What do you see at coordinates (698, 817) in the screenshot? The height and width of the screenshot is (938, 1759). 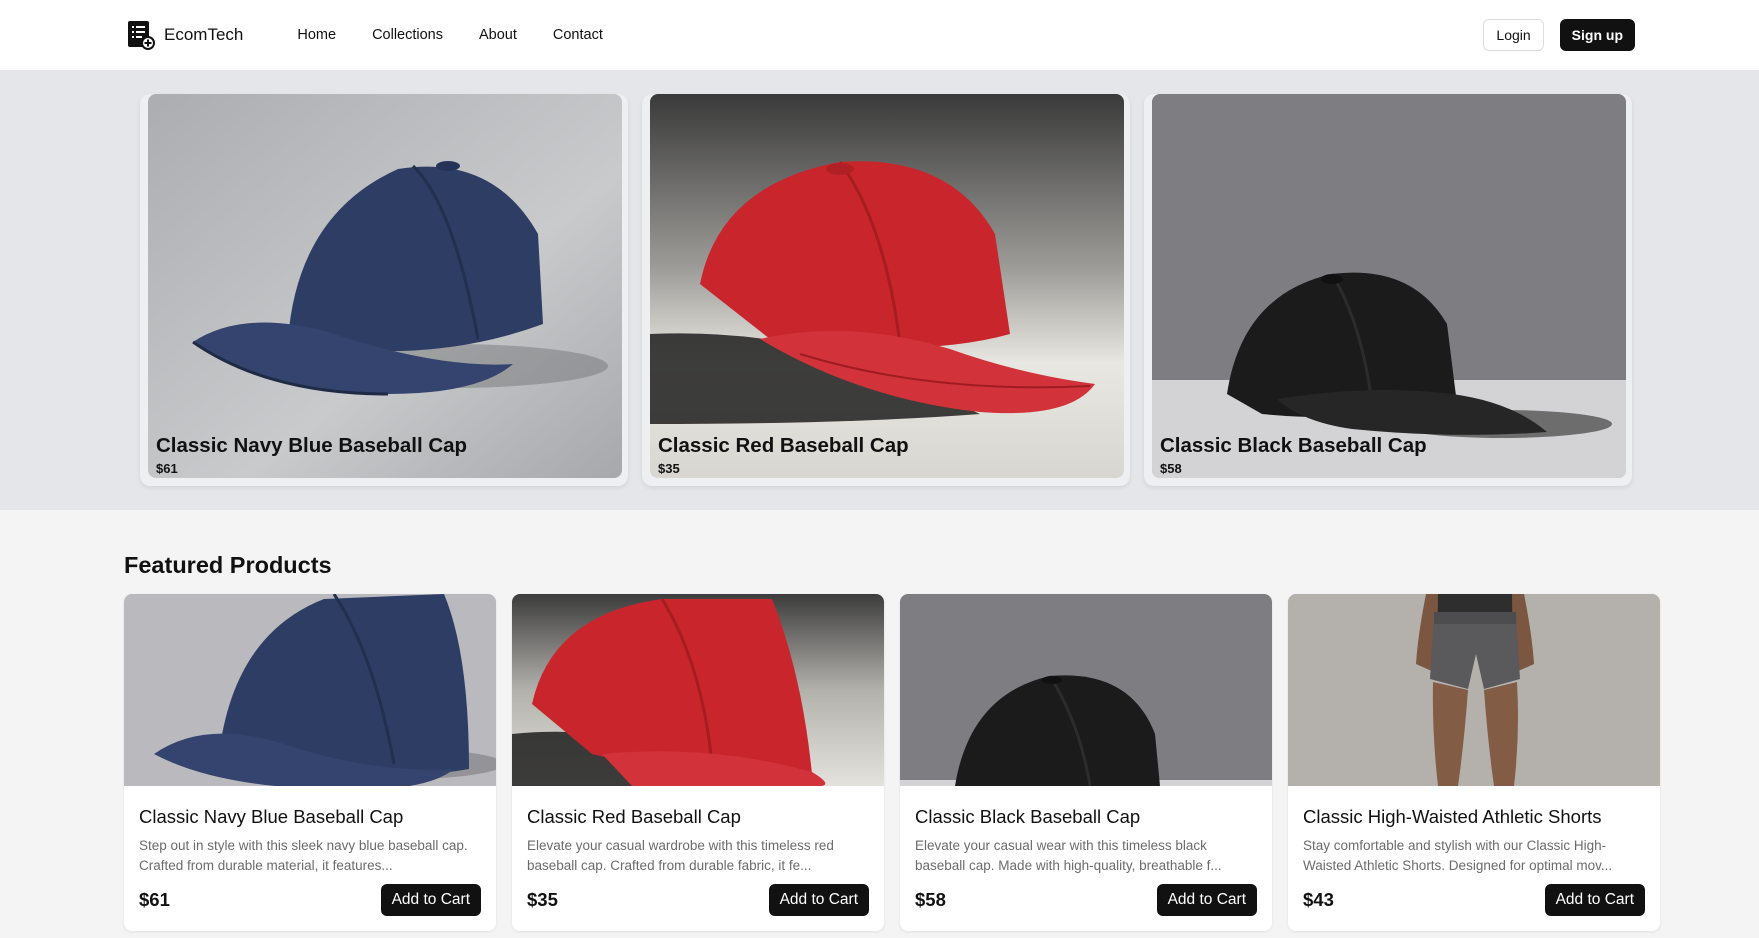 I see `product-title: Classic Red Baseball Cap` at bounding box center [698, 817].